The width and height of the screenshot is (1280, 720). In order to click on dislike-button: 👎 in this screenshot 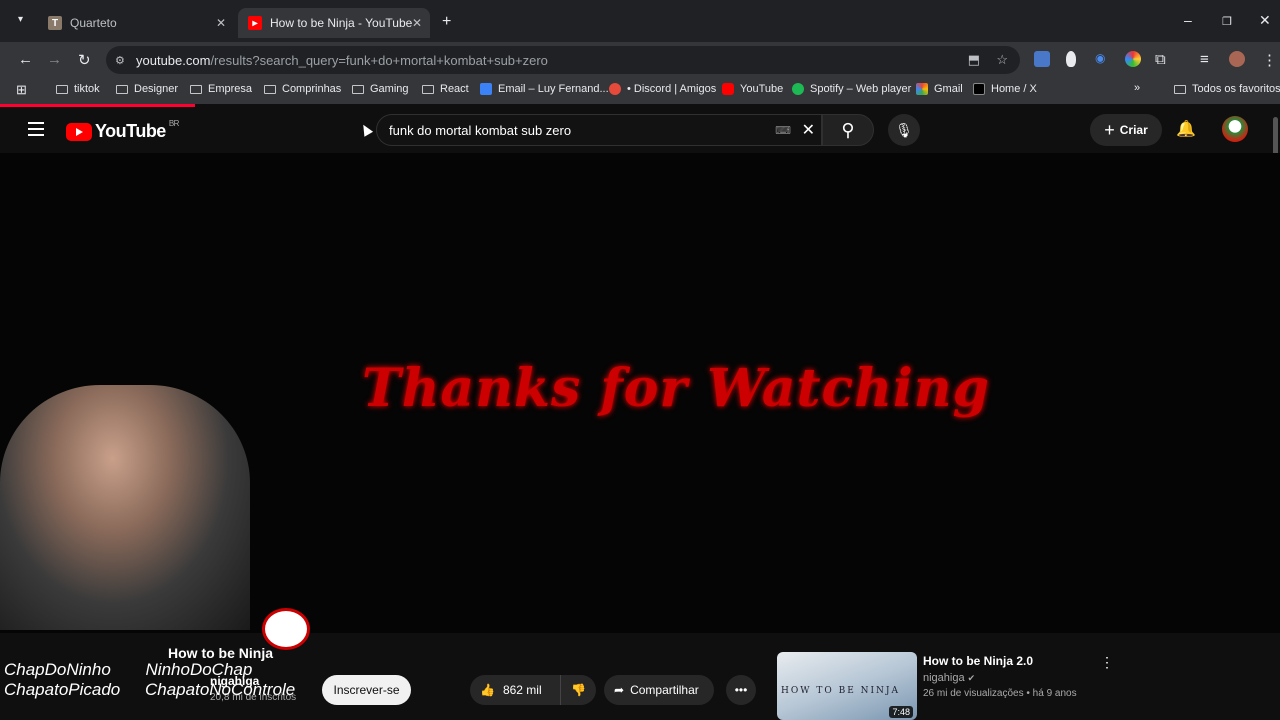, I will do `click(578, 690)`.